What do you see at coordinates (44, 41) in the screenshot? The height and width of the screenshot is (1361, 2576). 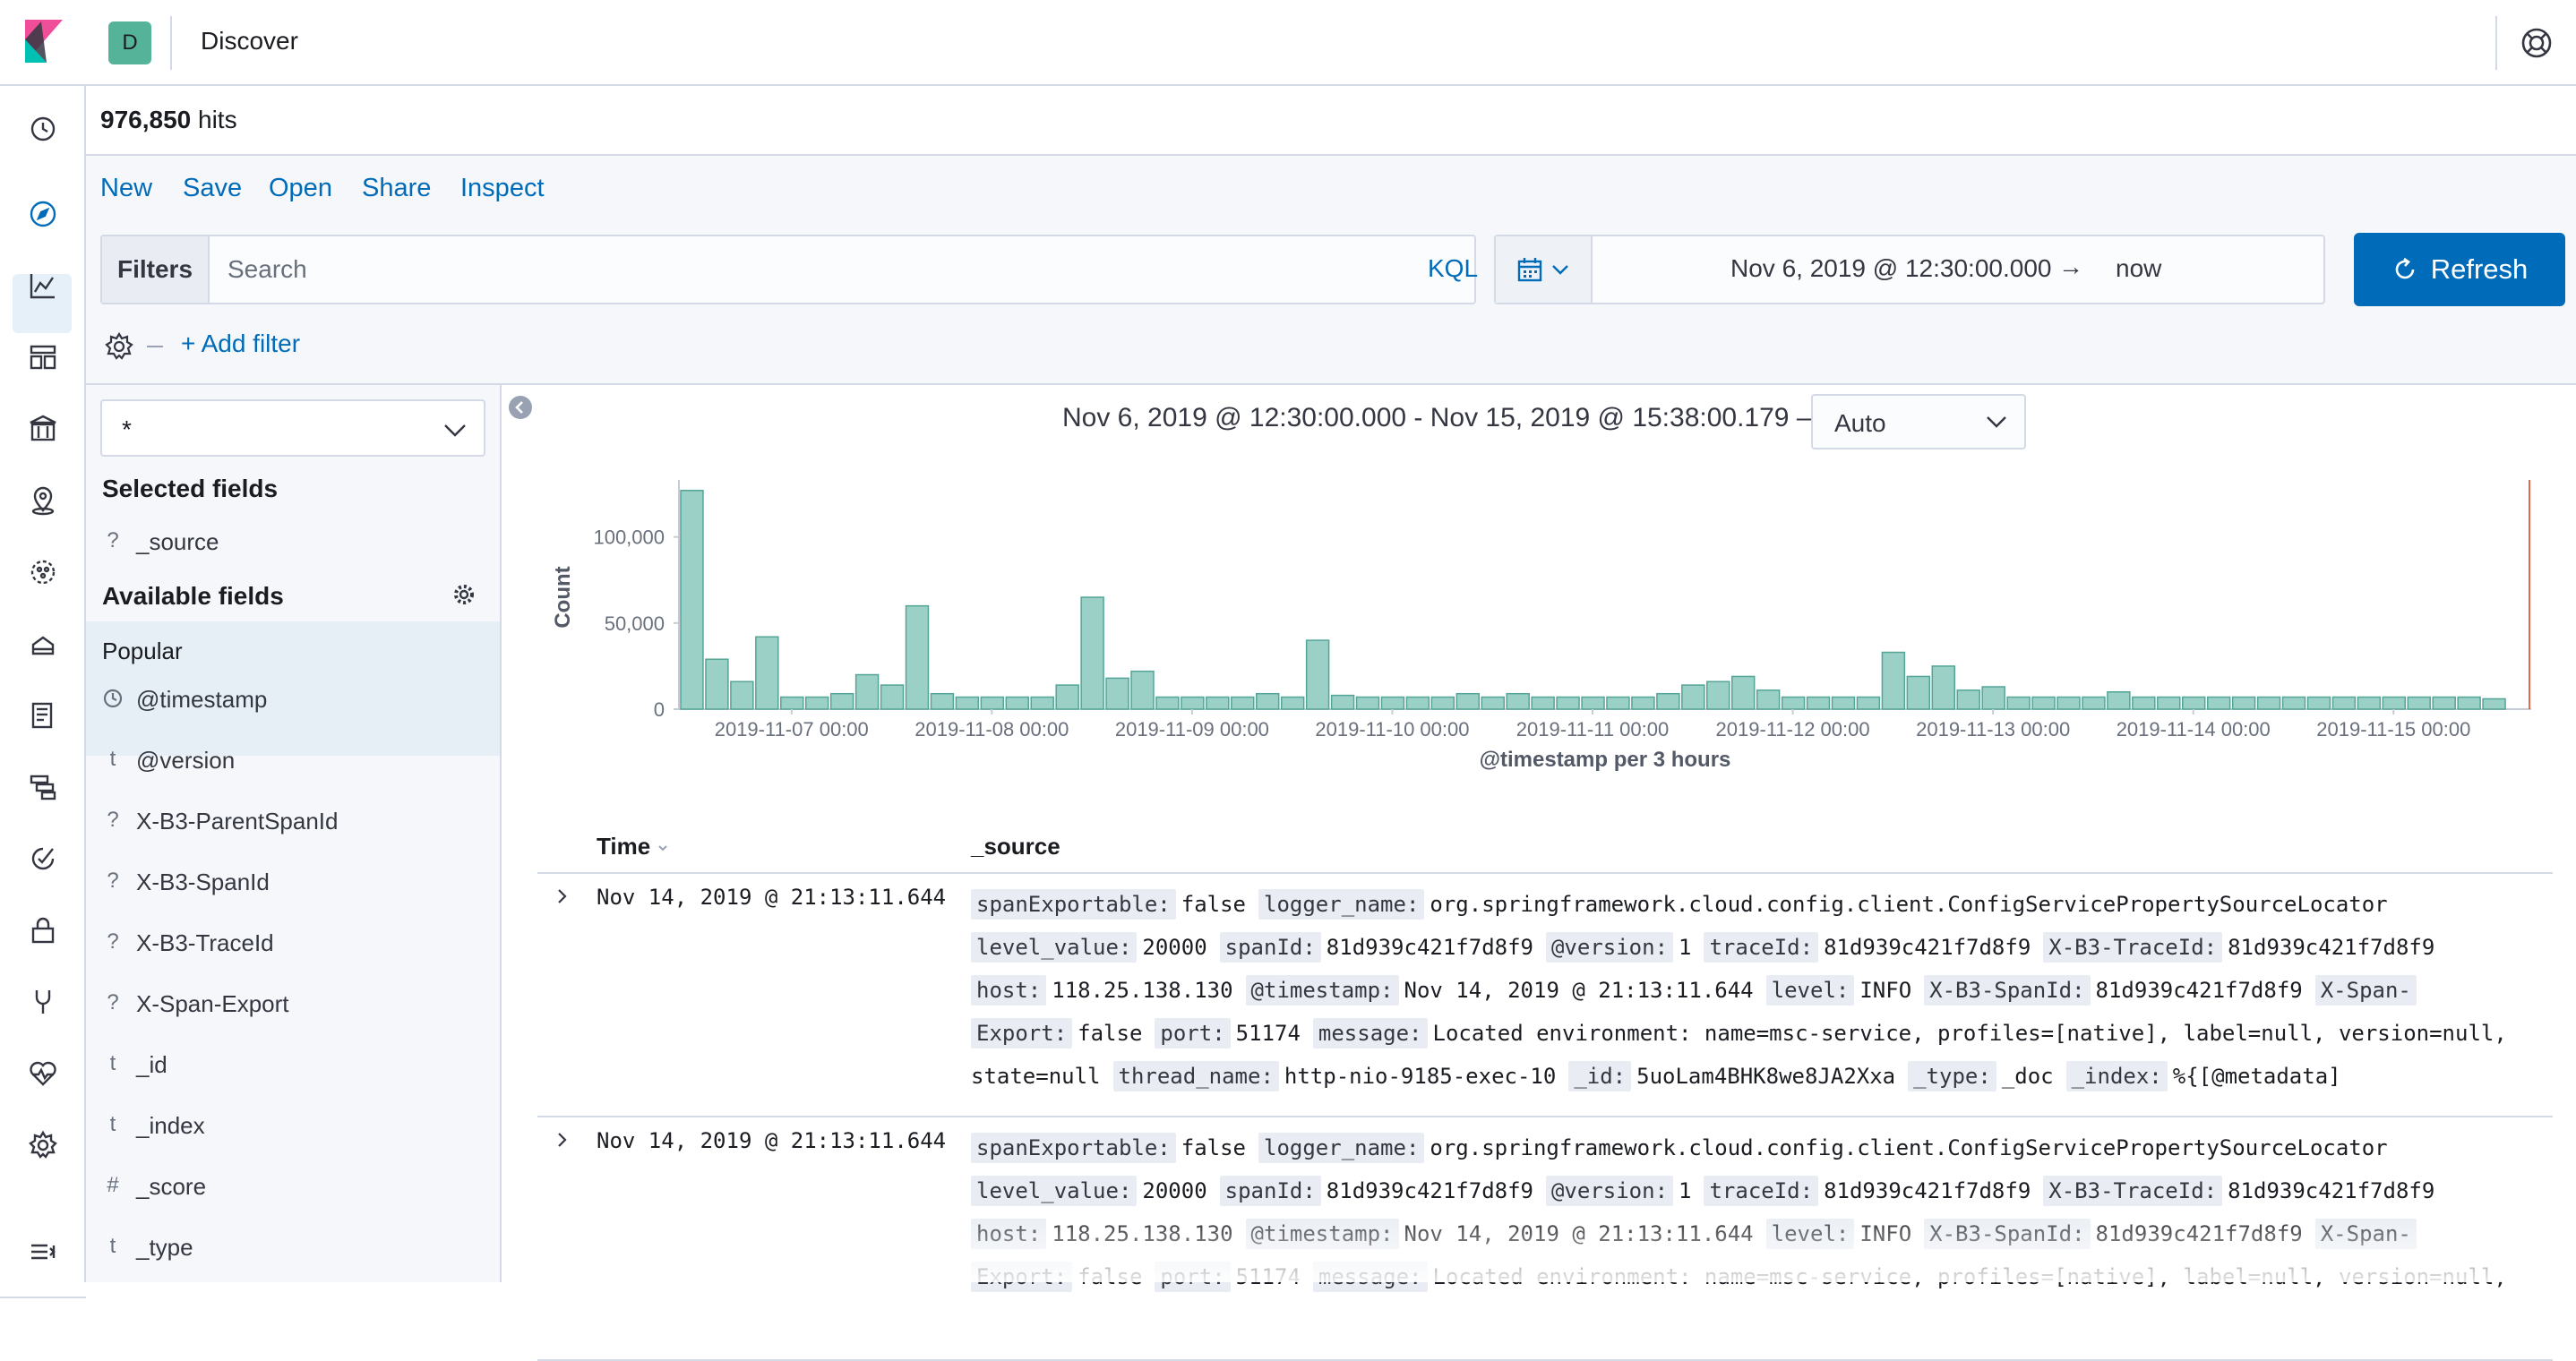 I see `kibana-logo-icon` at bounding box center [44, 41].